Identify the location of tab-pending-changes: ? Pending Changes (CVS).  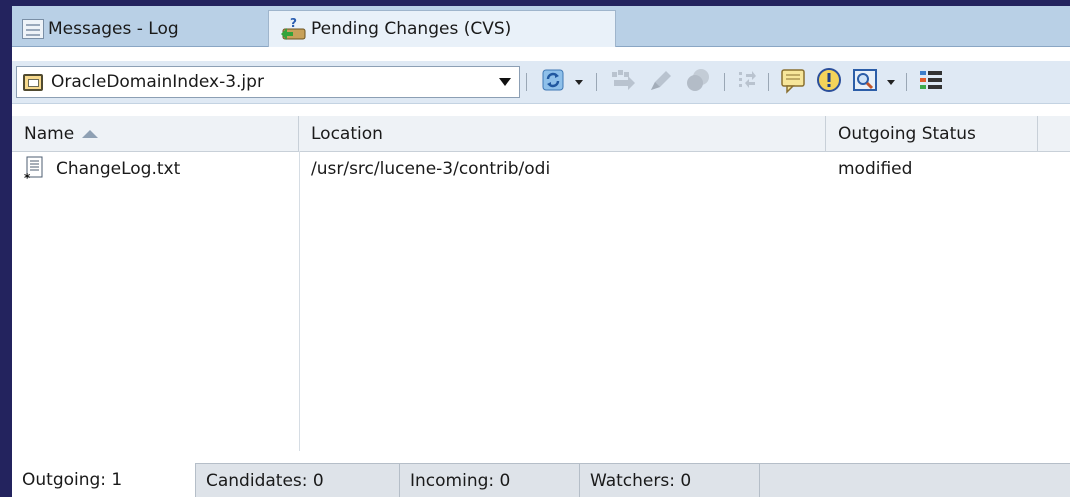
(442, 28).